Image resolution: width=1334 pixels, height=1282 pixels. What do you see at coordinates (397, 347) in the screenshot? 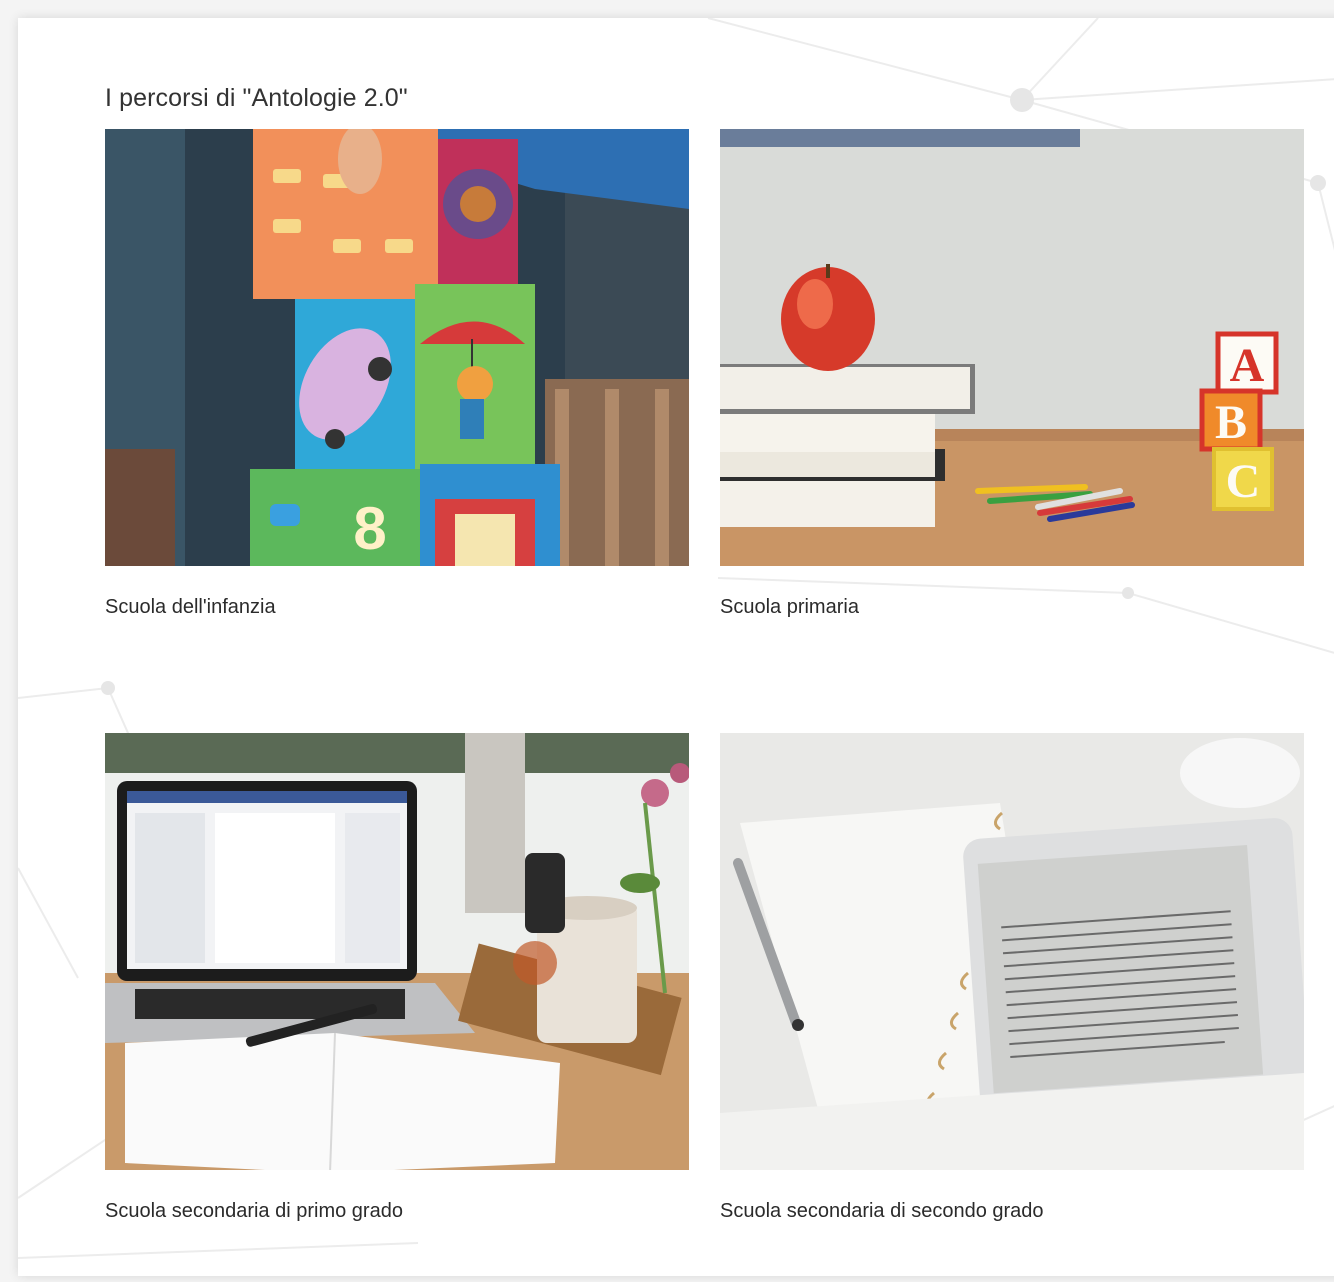
I see `toy-blocks-image: 8` at bounding box center [397, 347].